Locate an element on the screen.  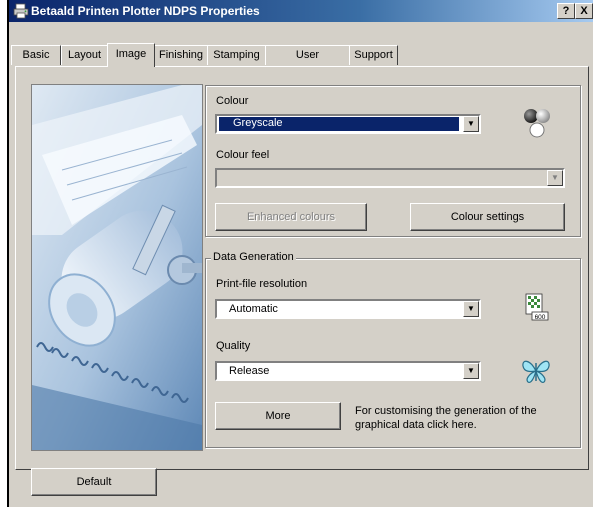
colour-label: Colour is located at coordinates (232, 101).